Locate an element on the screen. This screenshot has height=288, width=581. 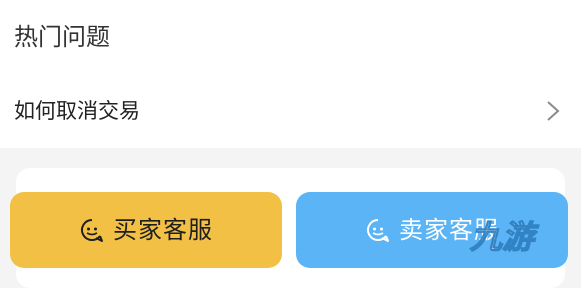
buyer-service-button: 买家客服 is located at coordinates (146, 230).